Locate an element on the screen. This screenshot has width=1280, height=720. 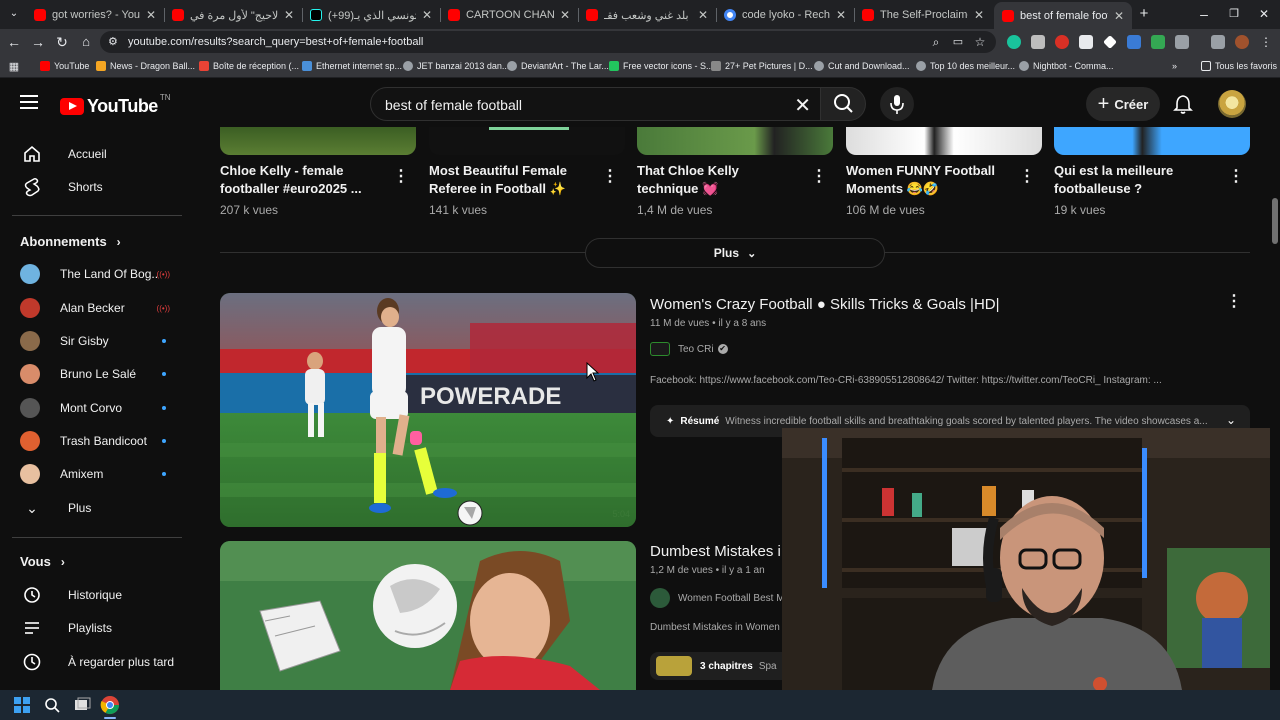
notifications-bell-icon is located at coordinates (1183, 104).